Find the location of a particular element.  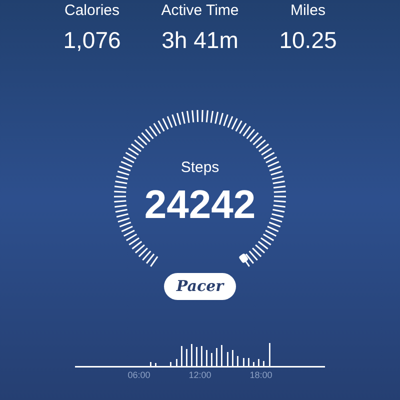

steps-count: 24242 is located at coordinates (200, 205).